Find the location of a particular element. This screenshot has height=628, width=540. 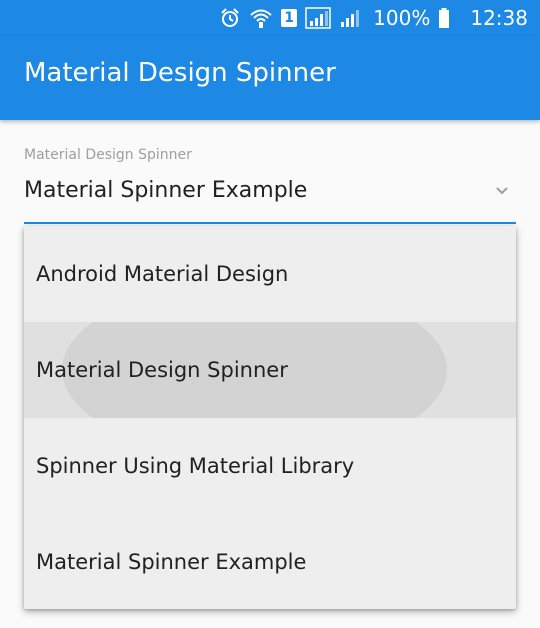

sim-icon: 1 is located at coordinates (289, 18).